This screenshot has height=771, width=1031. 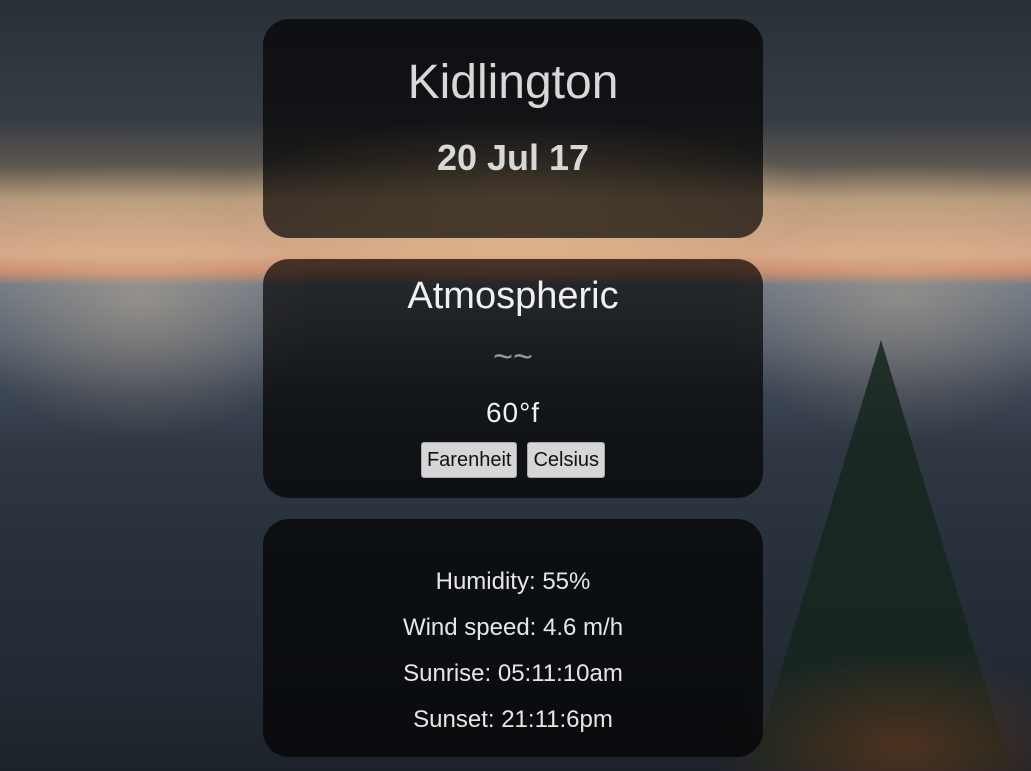 I want to click on unit-toggle: Farenheit Celsius, so click(x=513, y=460).